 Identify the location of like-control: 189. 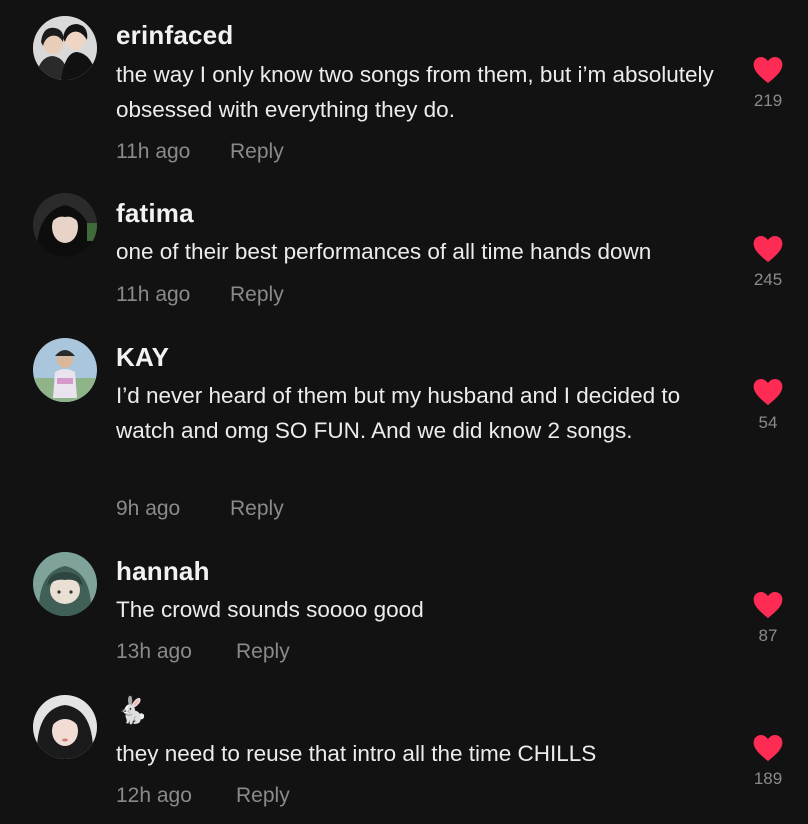
(768, 761).